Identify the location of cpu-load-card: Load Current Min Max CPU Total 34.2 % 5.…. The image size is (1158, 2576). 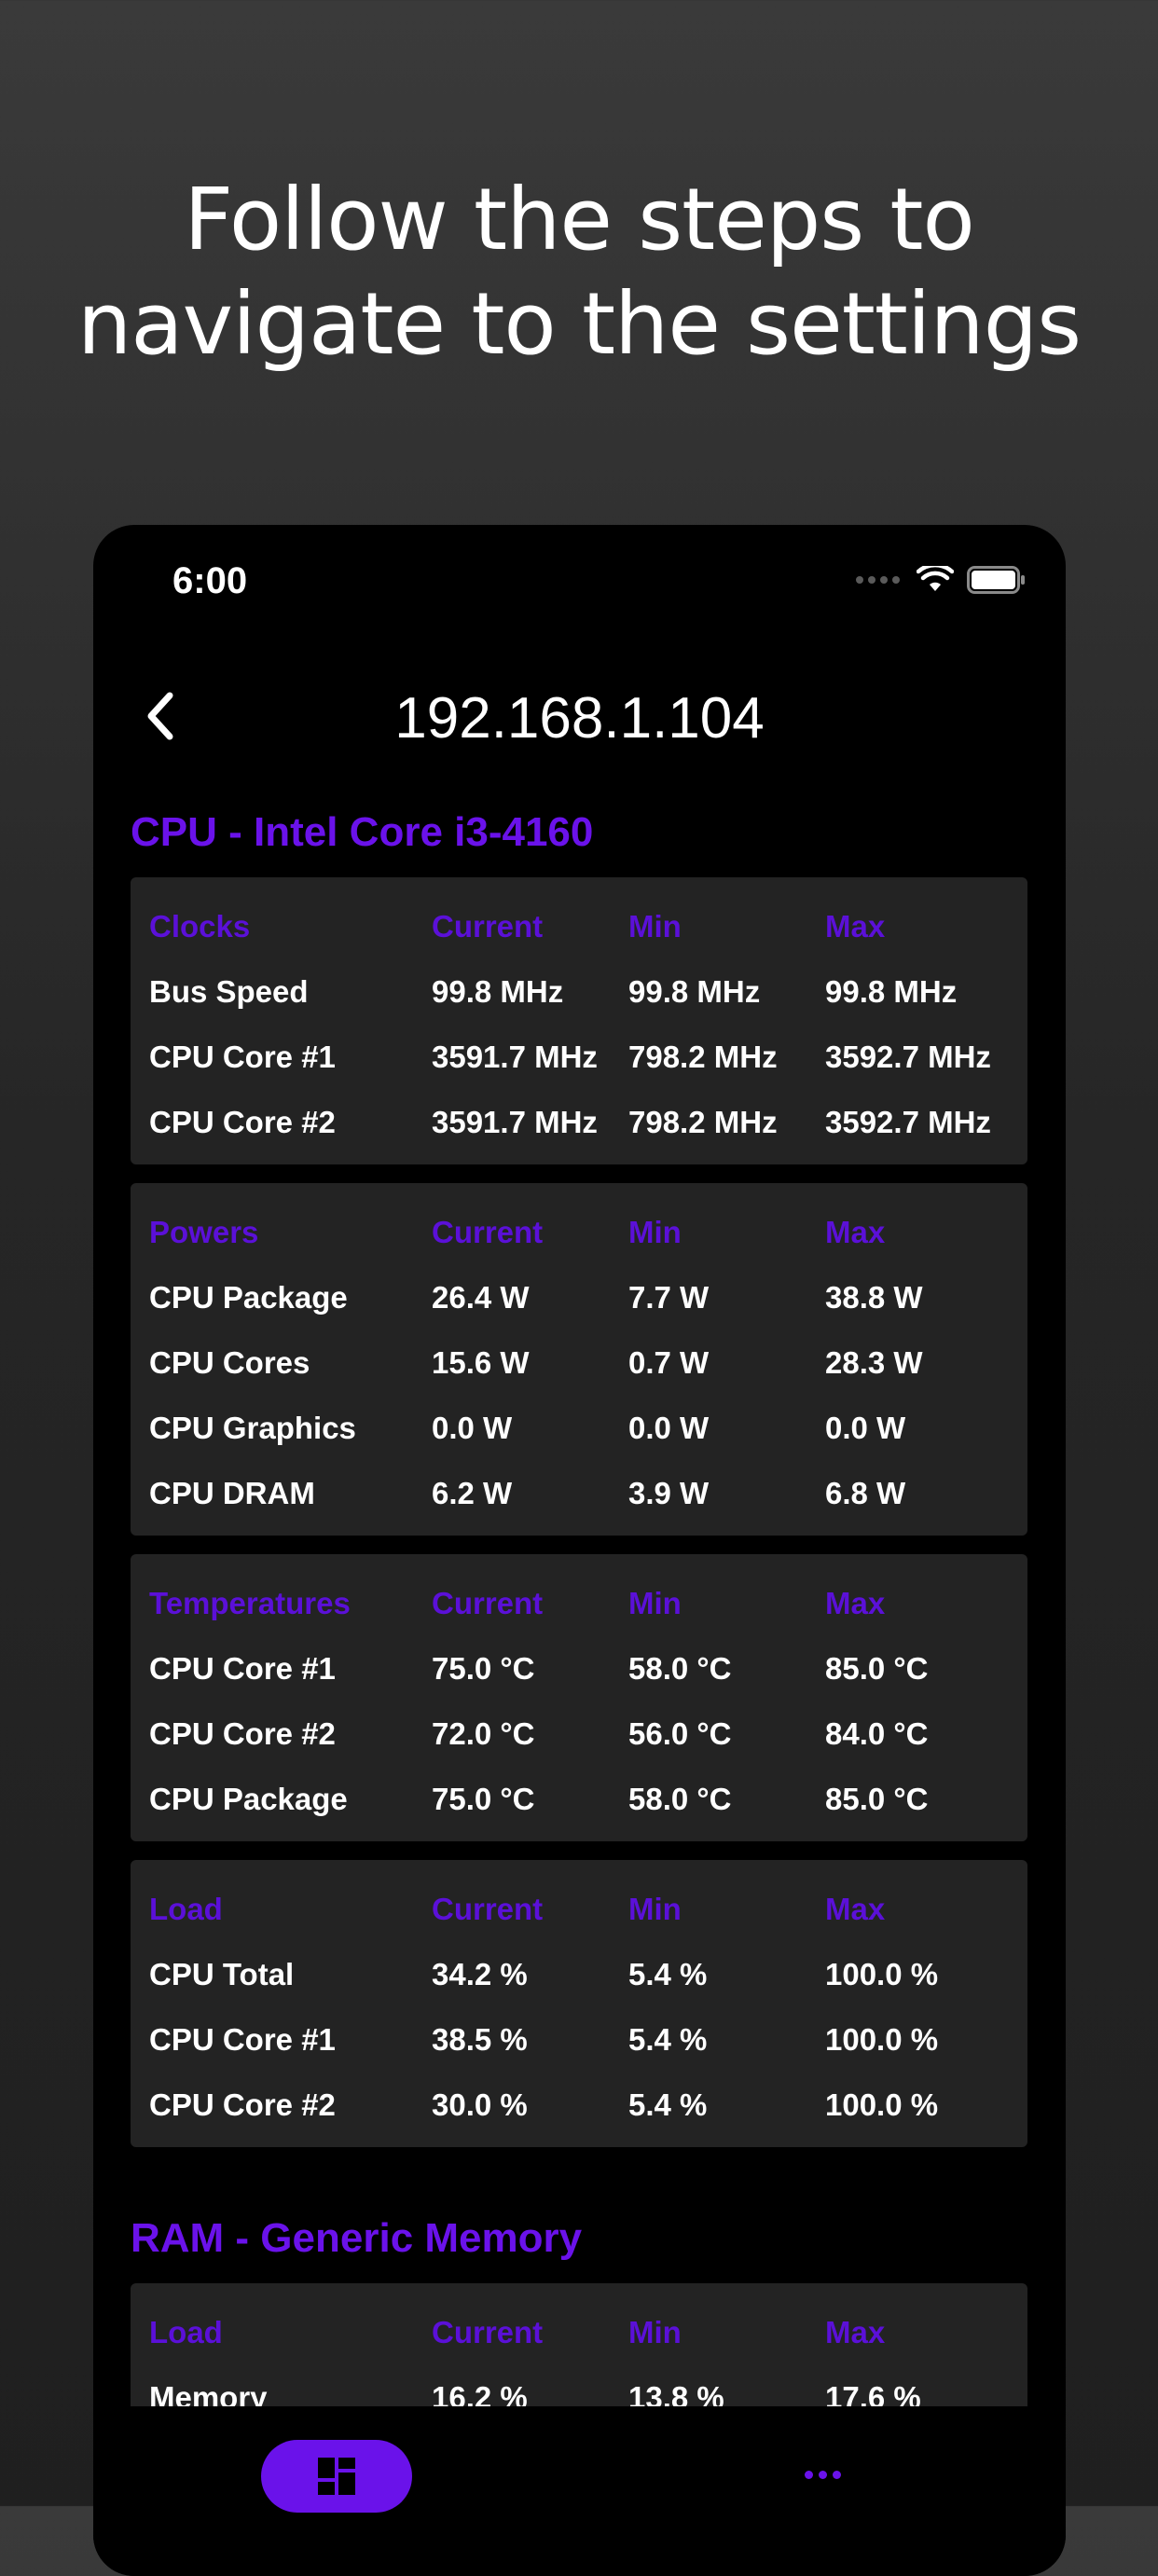
(579, 2003).